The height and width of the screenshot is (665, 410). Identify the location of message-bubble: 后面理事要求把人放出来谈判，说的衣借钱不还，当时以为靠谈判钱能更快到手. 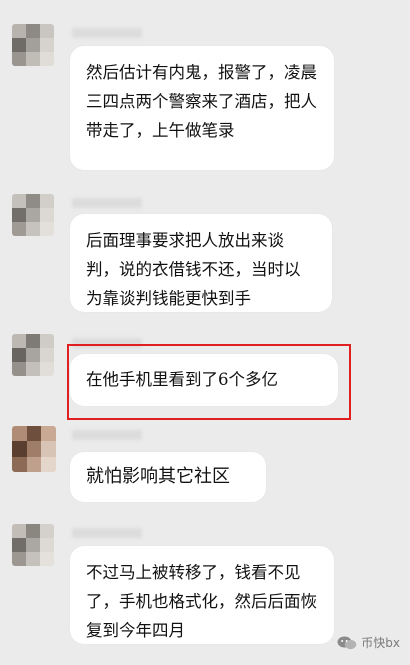
(201, 263).